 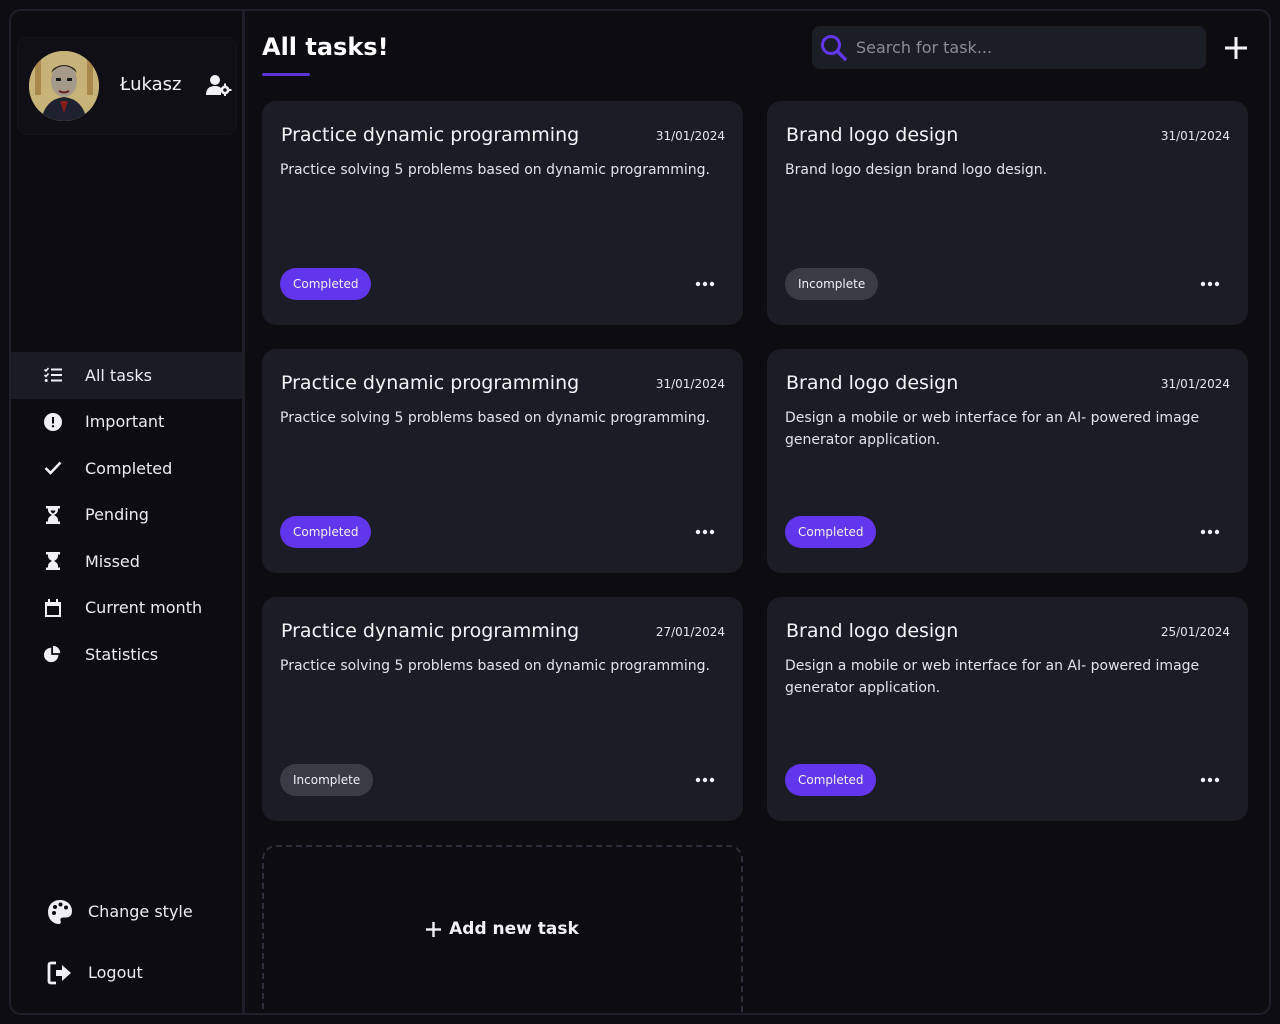 What do you see at coordinates (1021, 47) in the screenshot?
I see `search-input` at bounding box center [1021, 47].